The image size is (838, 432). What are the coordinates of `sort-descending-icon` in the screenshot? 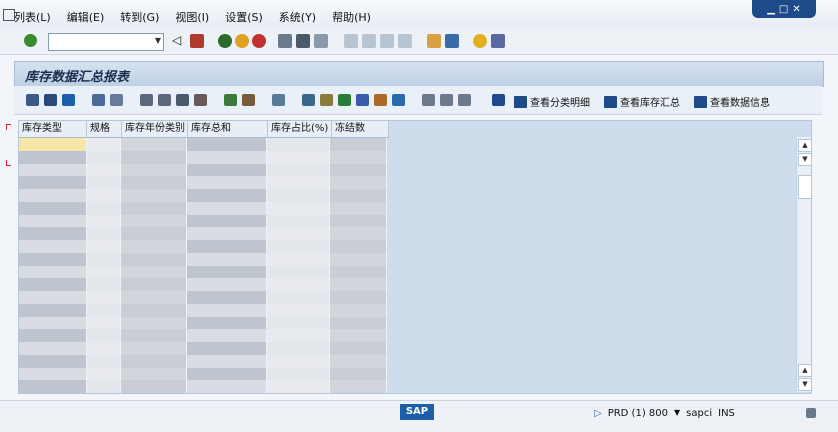 It's located at (164, 100).